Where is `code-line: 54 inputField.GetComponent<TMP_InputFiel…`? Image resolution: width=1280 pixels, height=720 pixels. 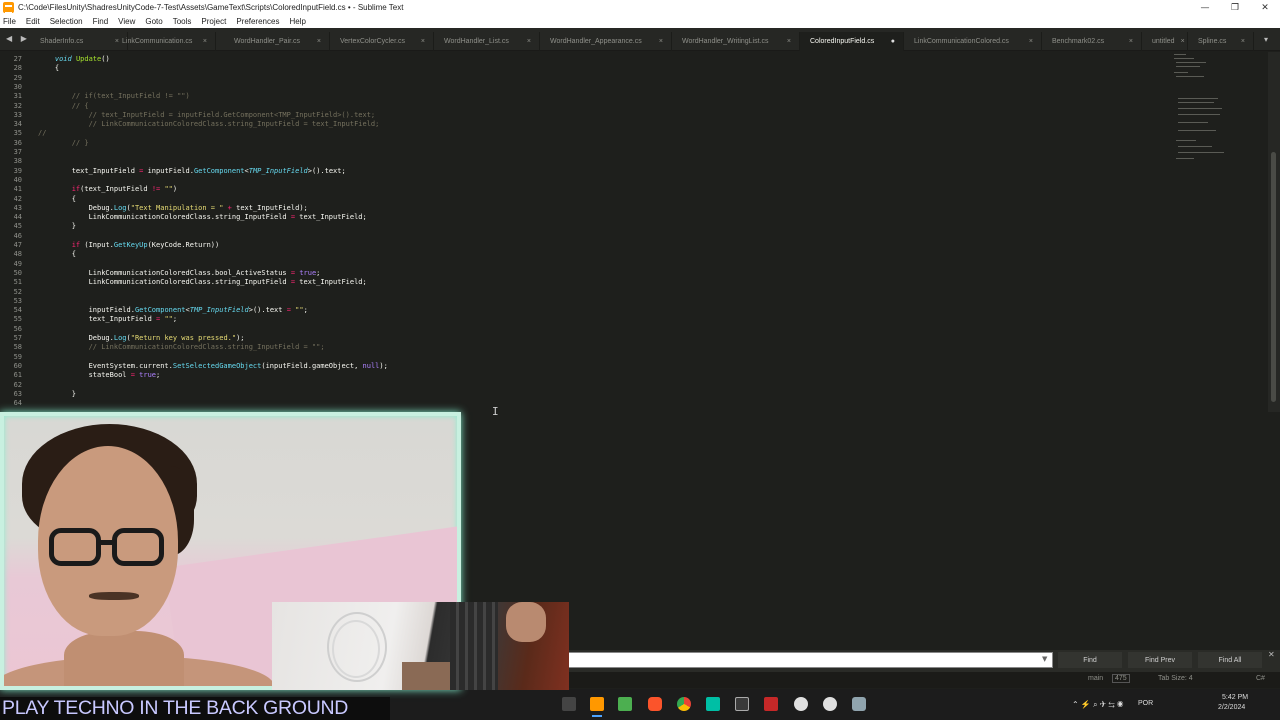
code-line: 54 inputField.GetComponent<TMP_InputFiel… is located at coordinates (580, 310).